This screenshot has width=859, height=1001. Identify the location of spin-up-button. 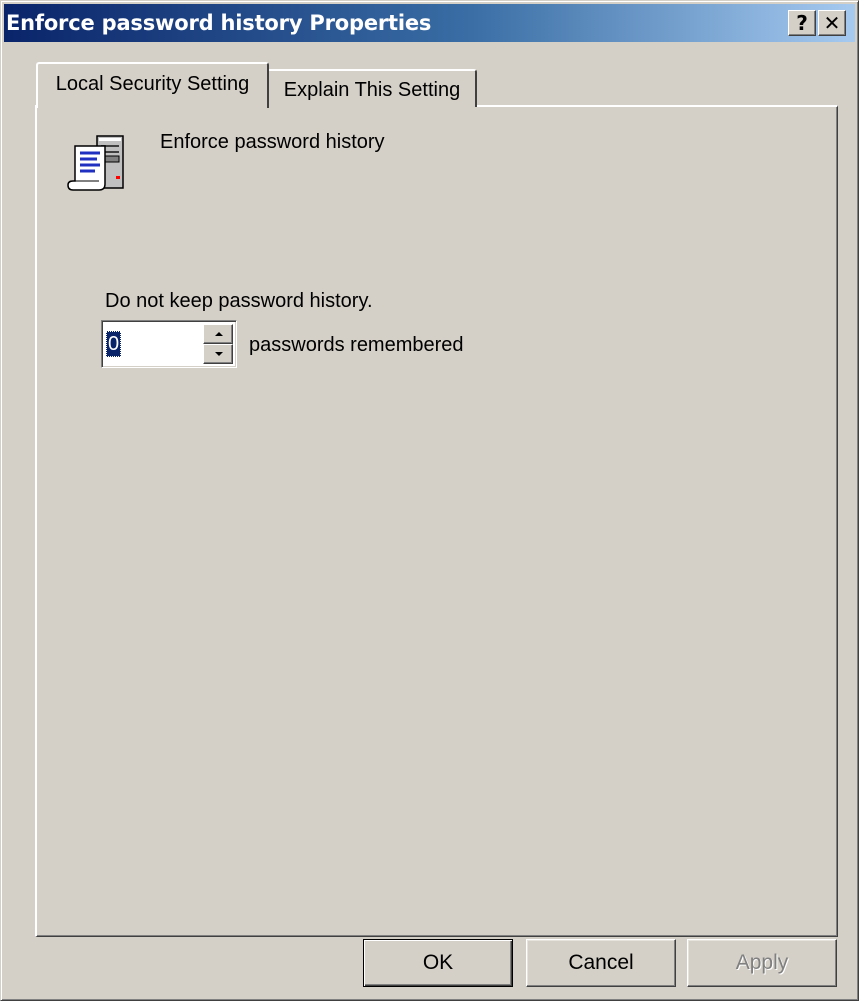
(218, 334).